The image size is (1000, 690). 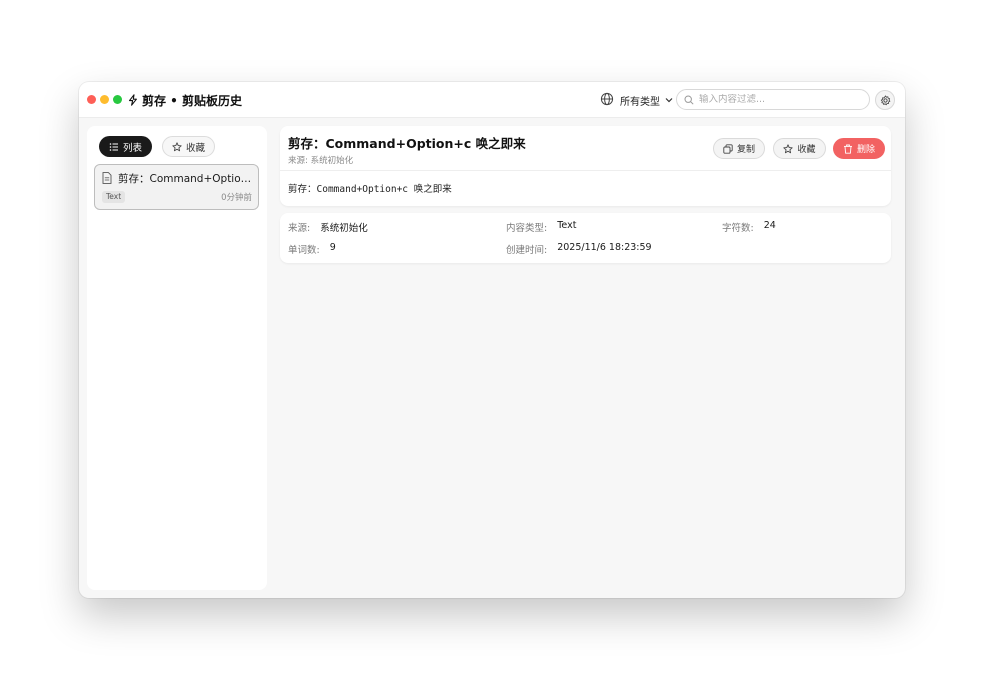 I want to click on close-window-button, so click(x=91, y=99).